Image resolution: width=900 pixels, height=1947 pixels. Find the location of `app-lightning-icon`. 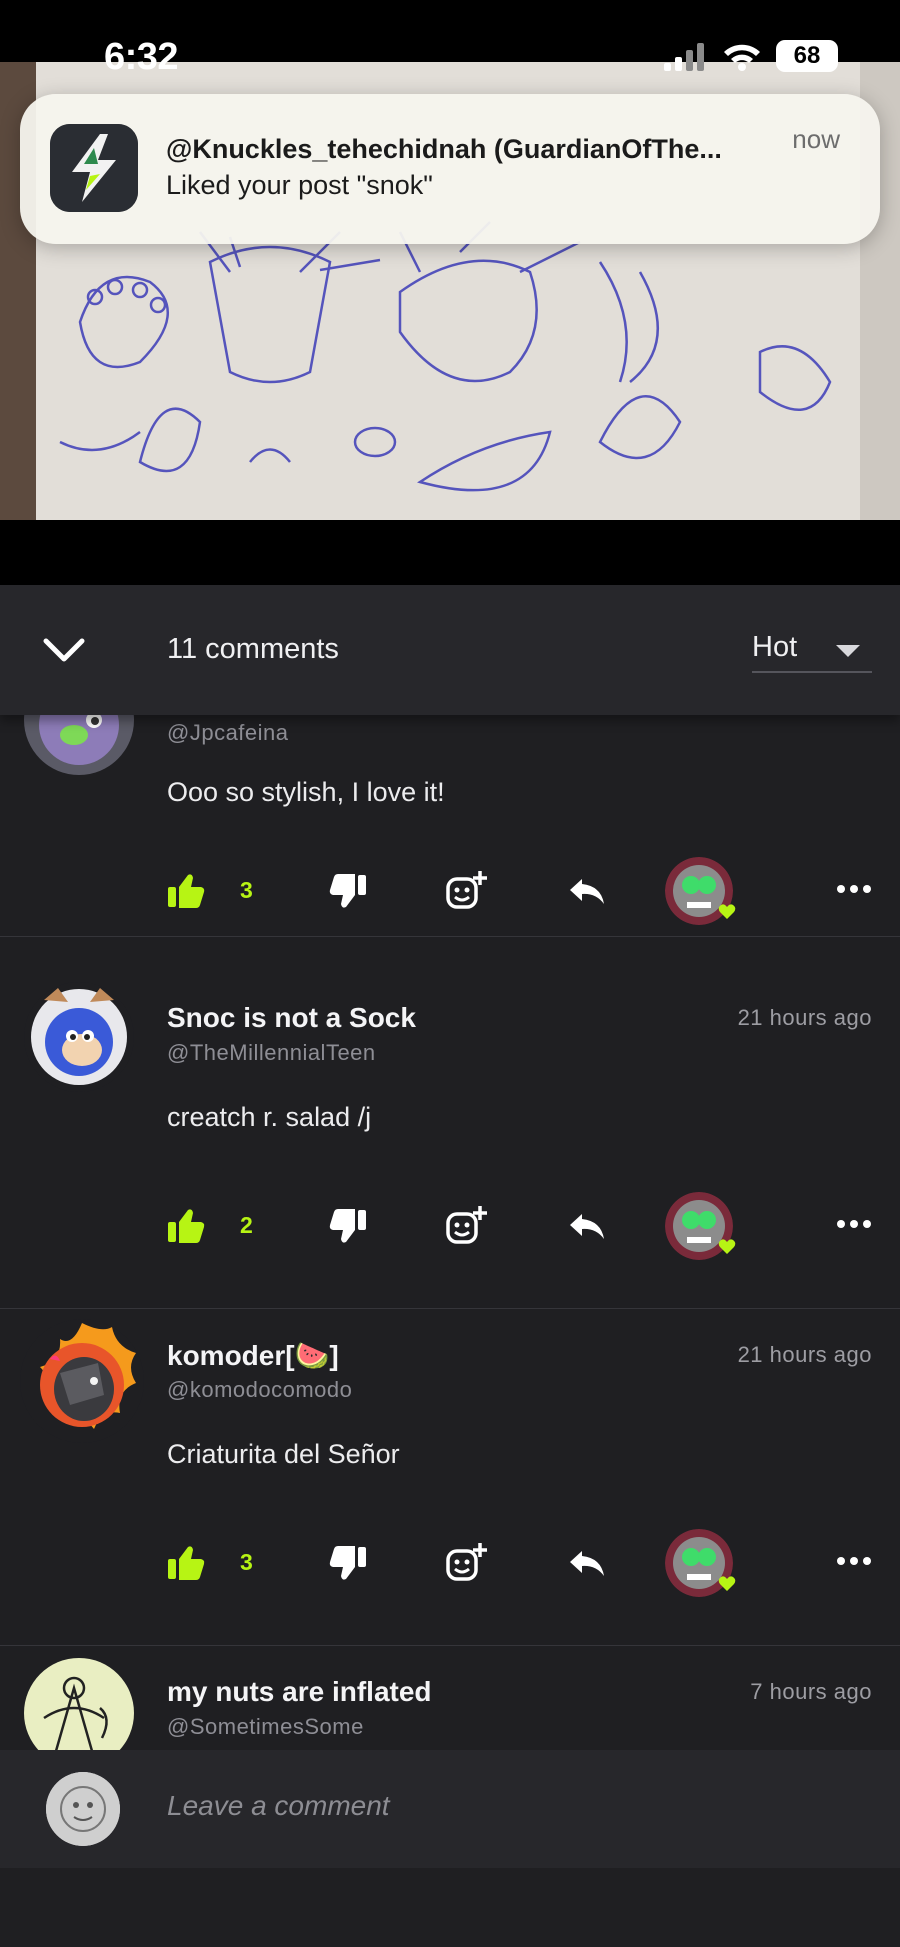

app-lightning-icon is located at coordinates (94, 168).